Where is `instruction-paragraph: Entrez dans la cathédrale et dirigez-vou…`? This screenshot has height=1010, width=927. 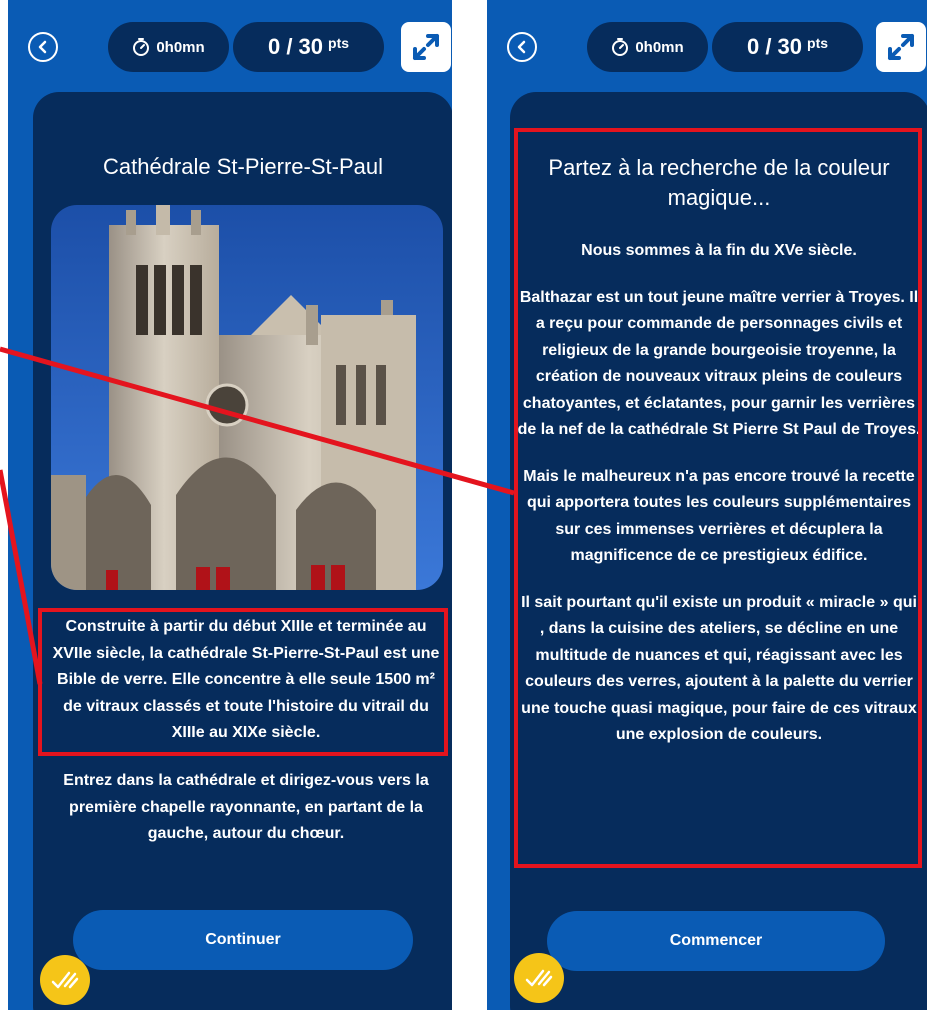
instruction-paragraph: Entrez dans la cathédrale et dirigez-vou… is located at coordinates (246, 807).